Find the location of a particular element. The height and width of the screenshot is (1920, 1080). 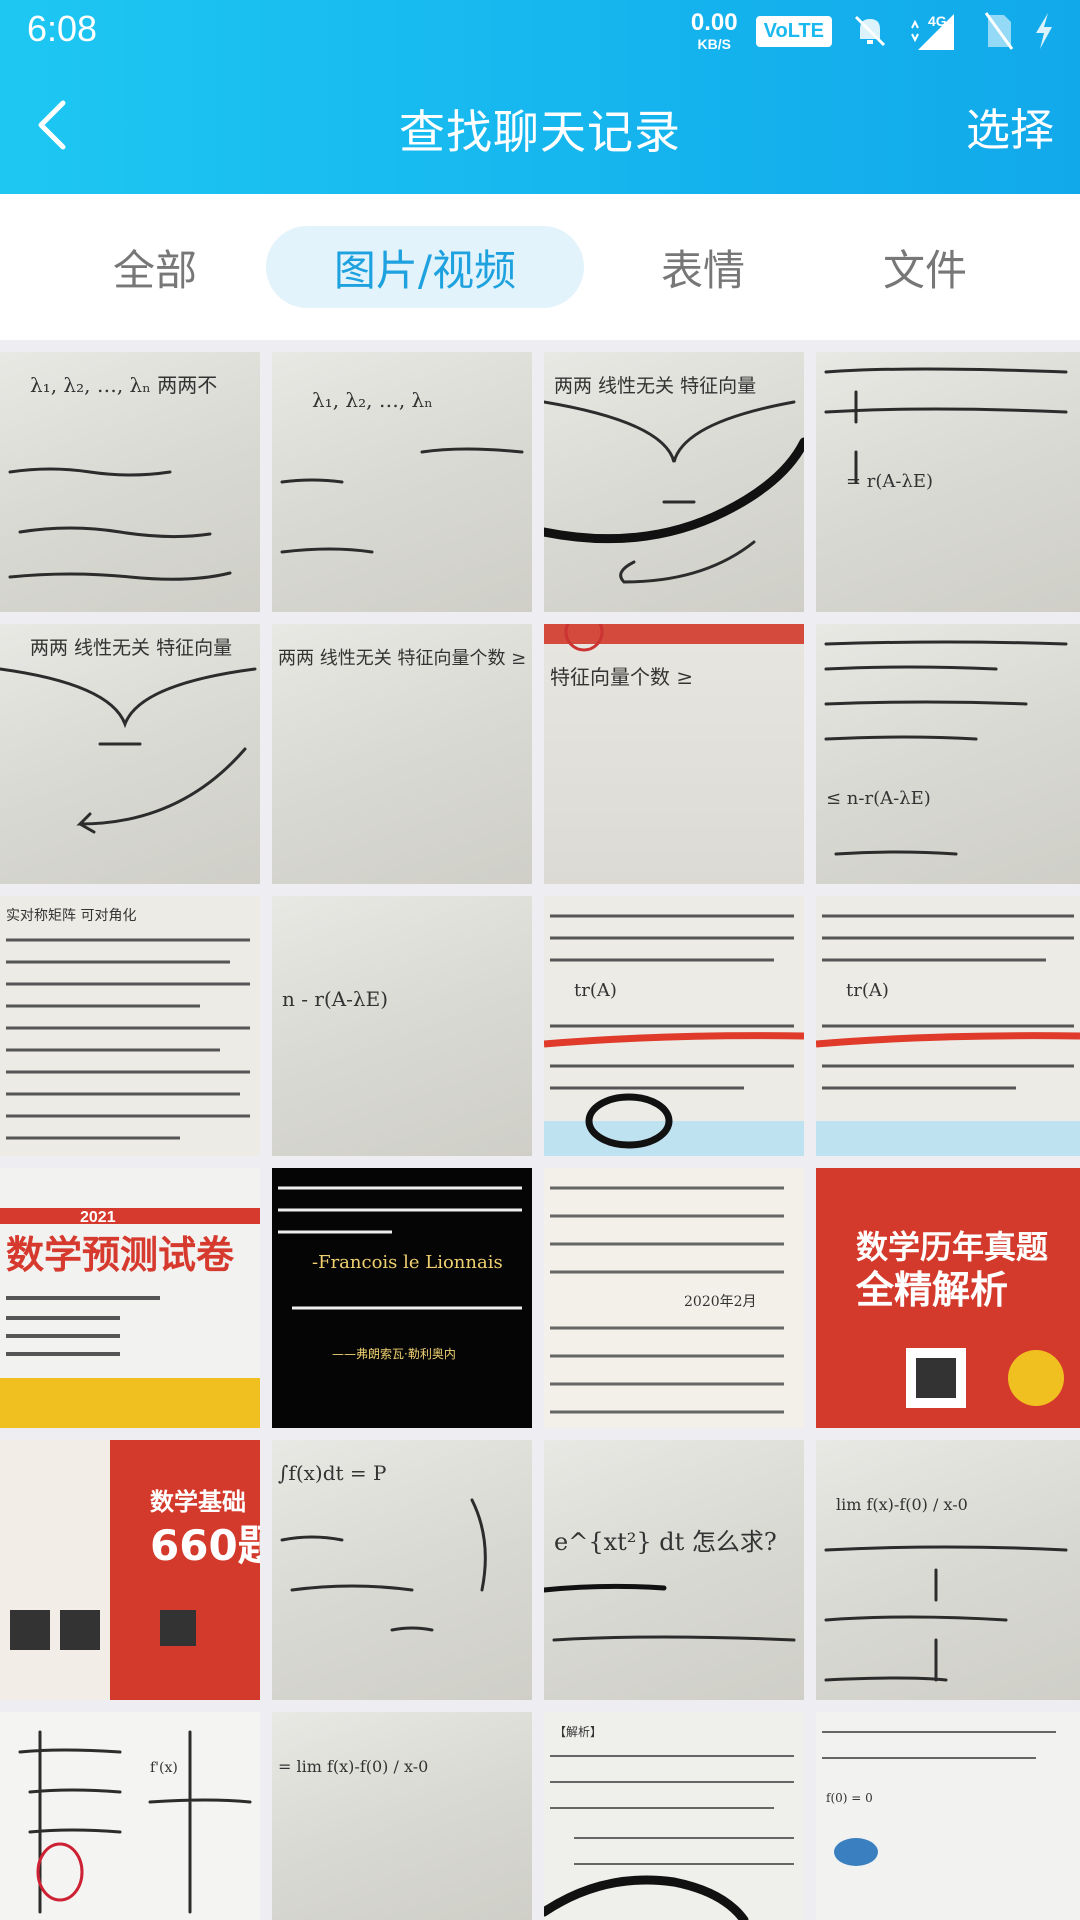

media-thumbnail: n - r(A-λE) is located at coordinates (402, 1026).